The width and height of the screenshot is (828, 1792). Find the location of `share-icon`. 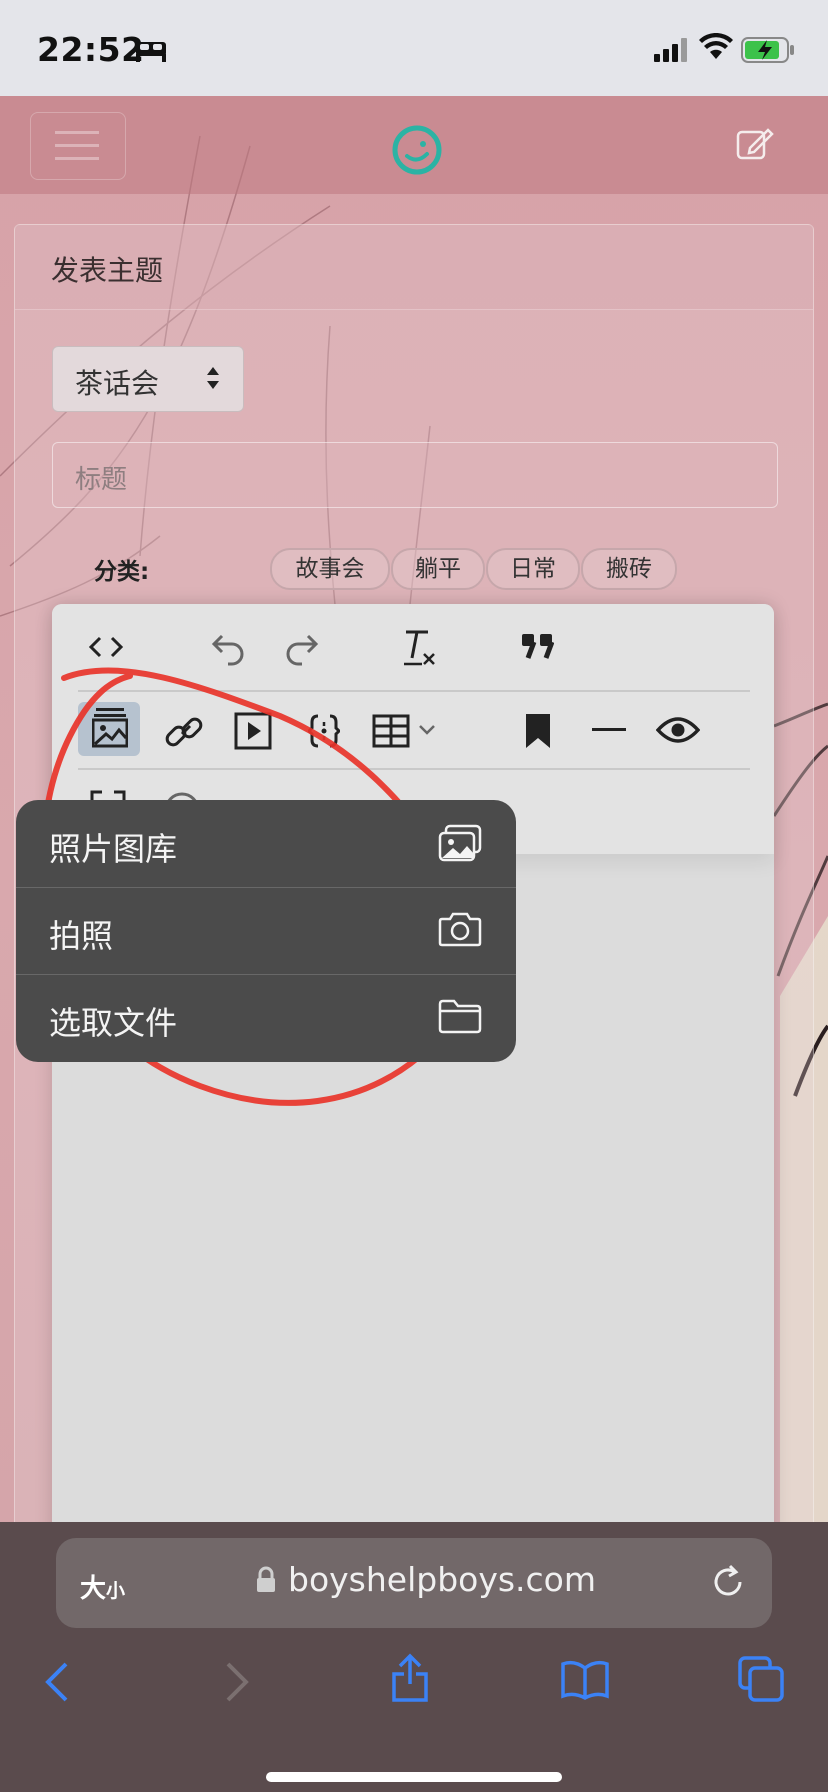

share-icon is located at coordinates (410, 1678).